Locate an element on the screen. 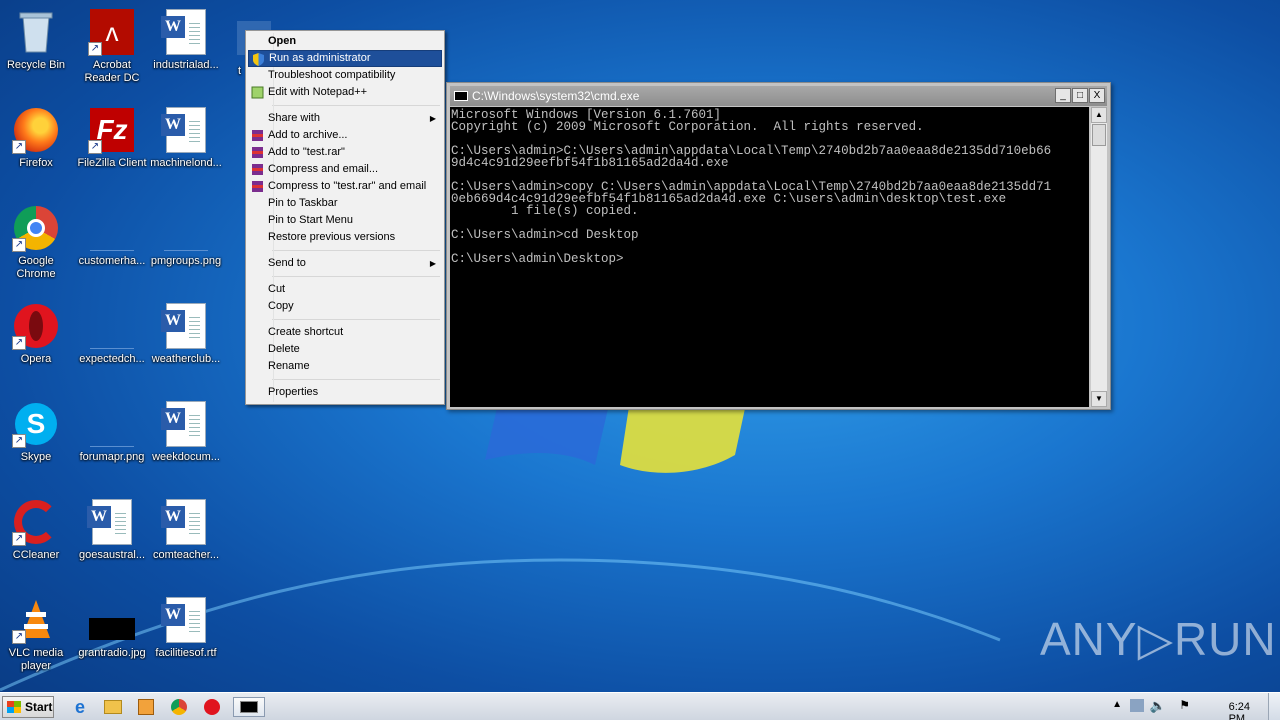 The height and width of the screenshot is (720, 1280). minimize-button: _ is located at coordinates (1063, 95).